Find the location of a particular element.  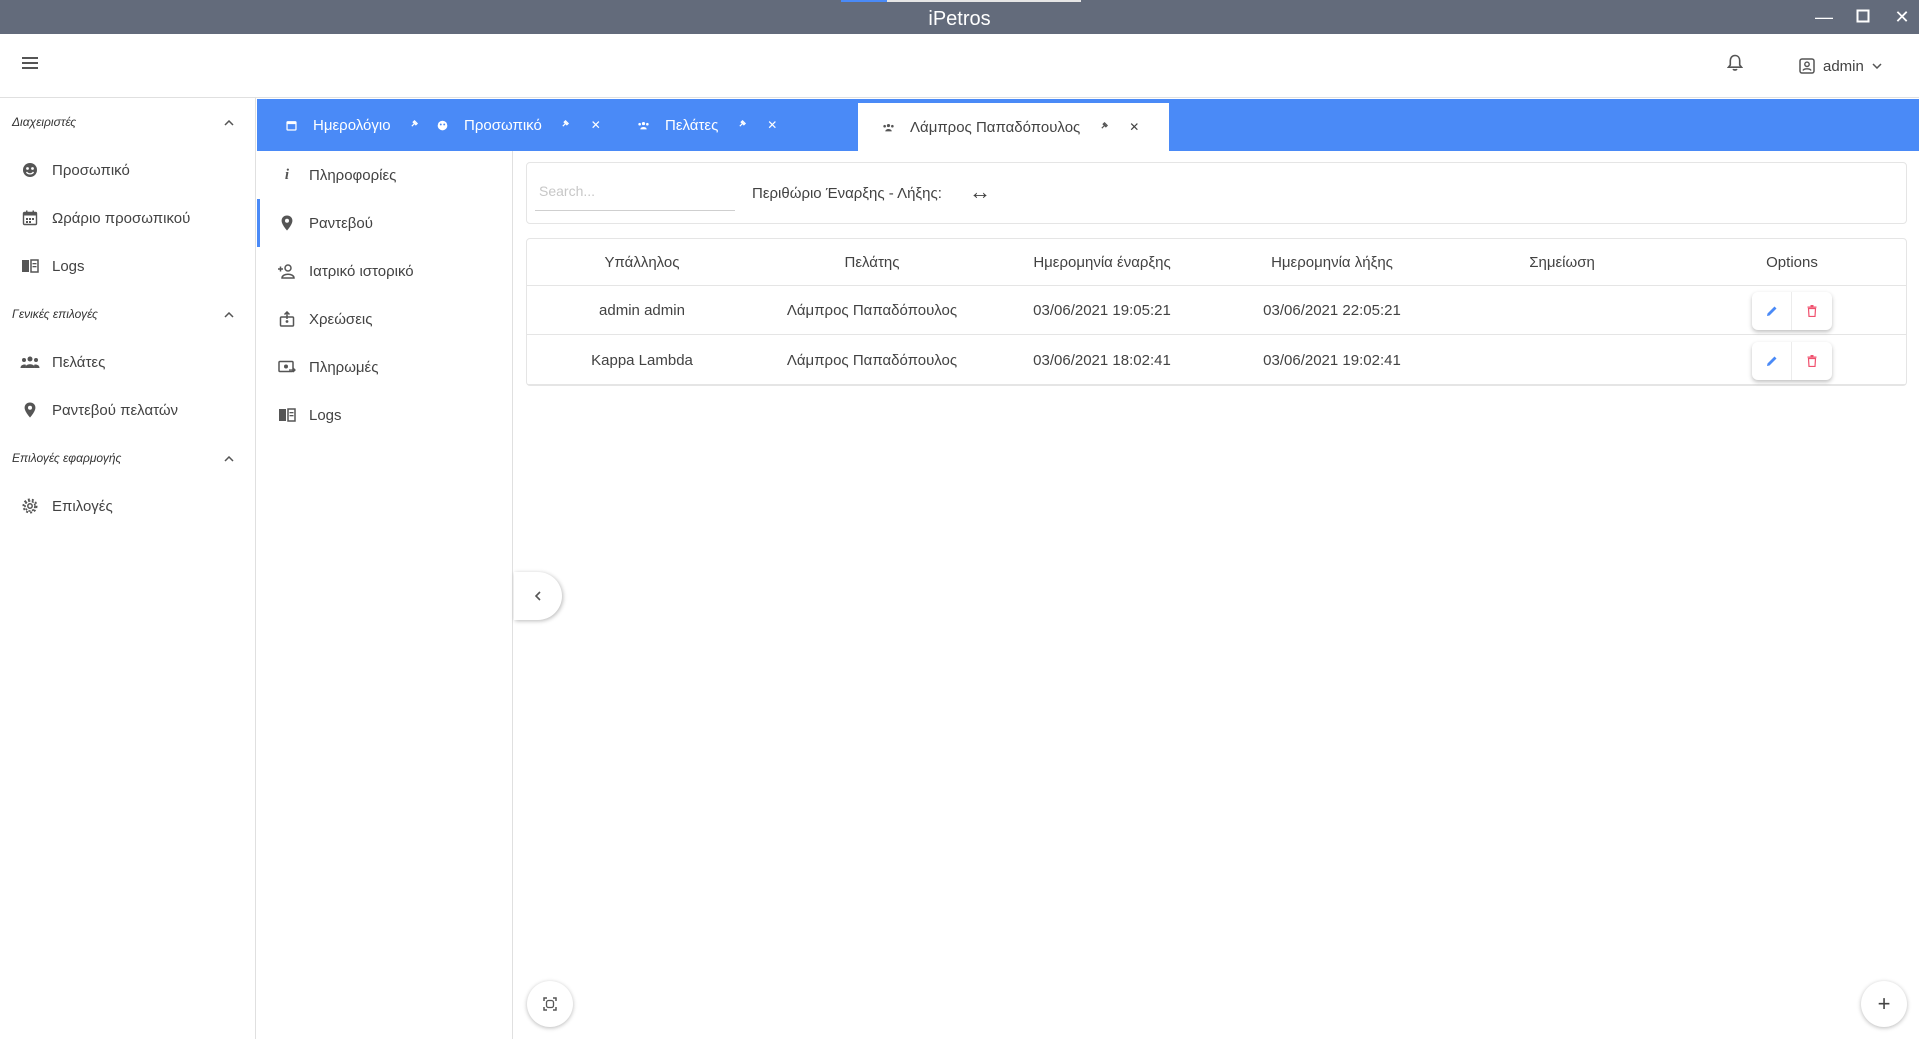

sidebar-item-logs: Logs is located at coordinates (128, 266).